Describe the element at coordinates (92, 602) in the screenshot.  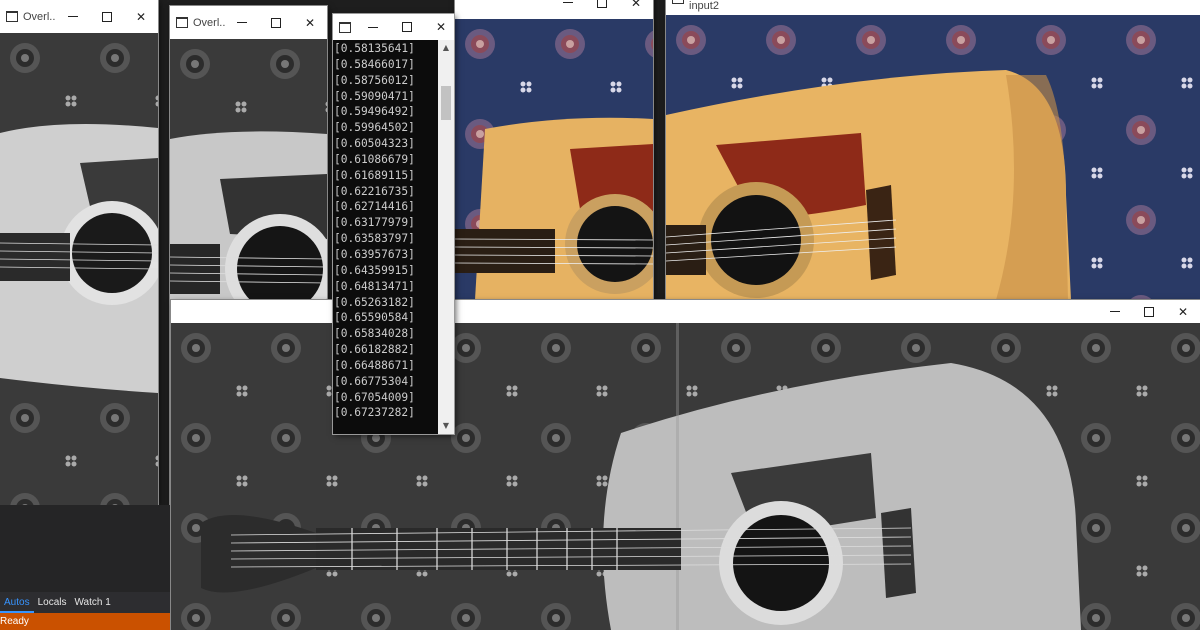
I see `tab-watch-1: Watch 1` at that location.